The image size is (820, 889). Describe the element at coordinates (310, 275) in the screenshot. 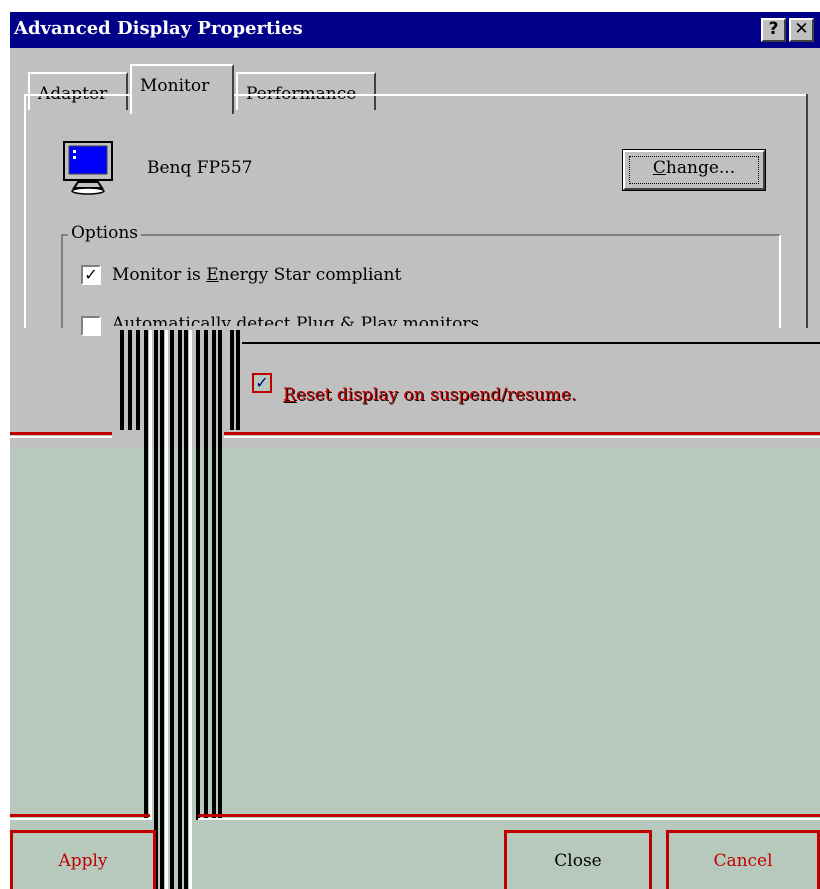

I see `energy-star-label-rest: nergy Star compliant` at that location.